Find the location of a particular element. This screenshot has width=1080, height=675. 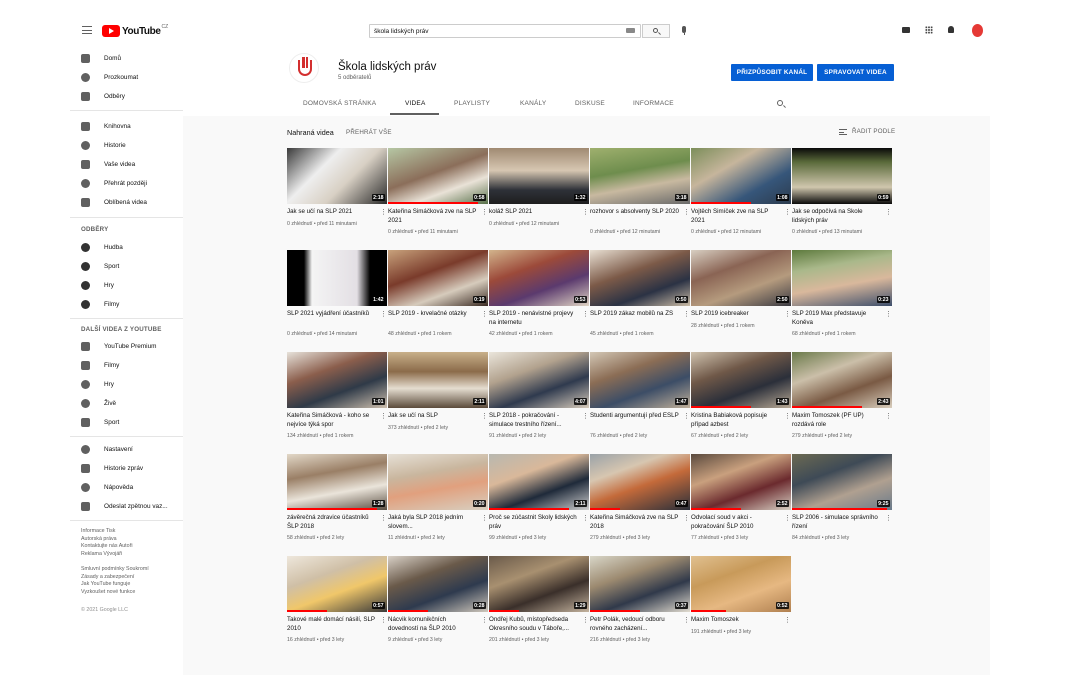

video-thumbnail: 1:42 is located at coordinates (337, 278).